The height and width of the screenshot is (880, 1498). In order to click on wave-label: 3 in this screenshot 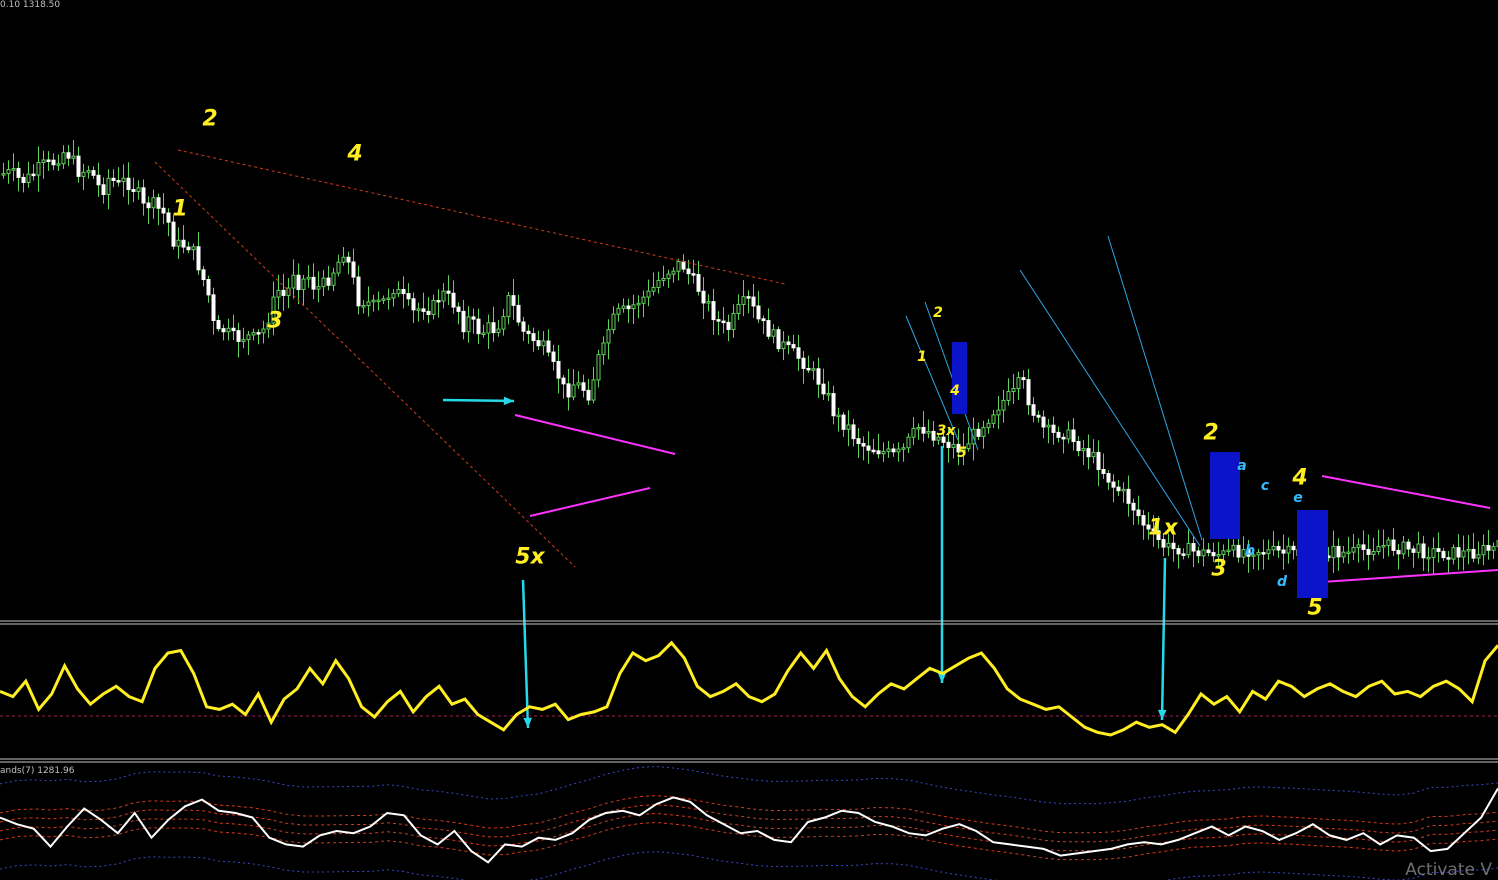, I will do `click(1218, 569)`.